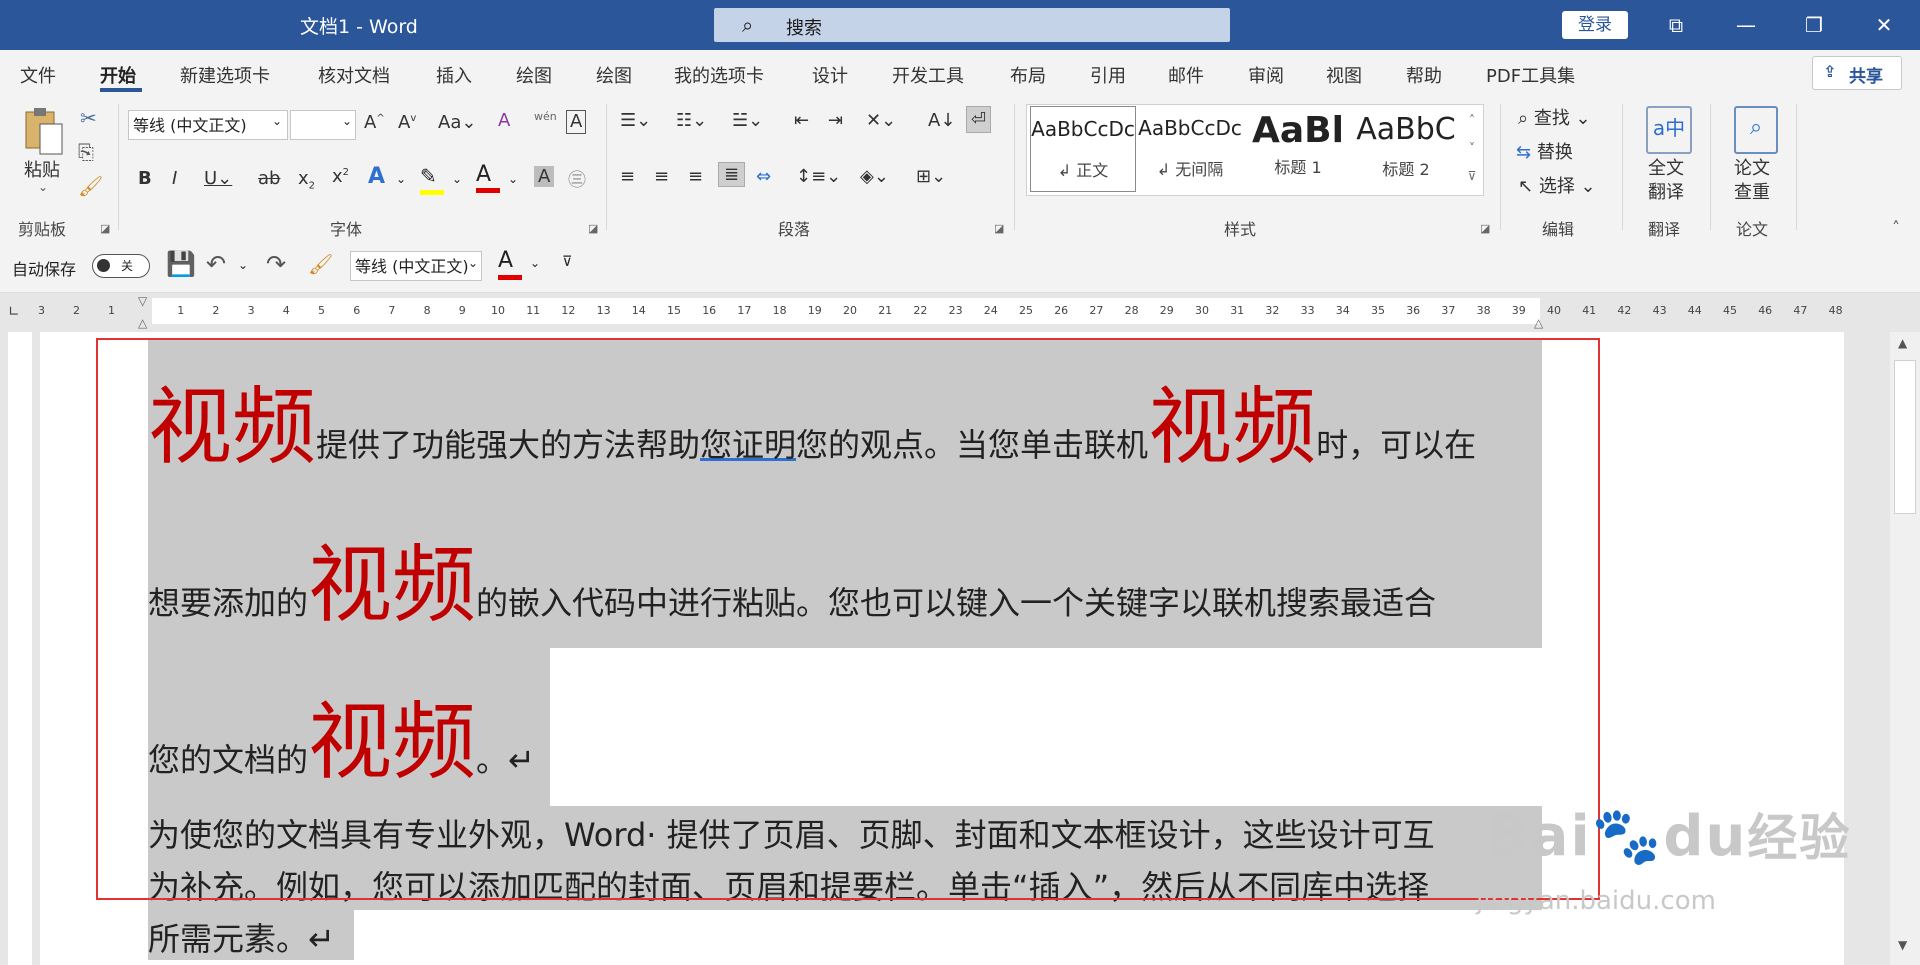 This screenshot has height=965, width=1920. I want to click on tab-draw-1: 绘图, so click(534, 75).